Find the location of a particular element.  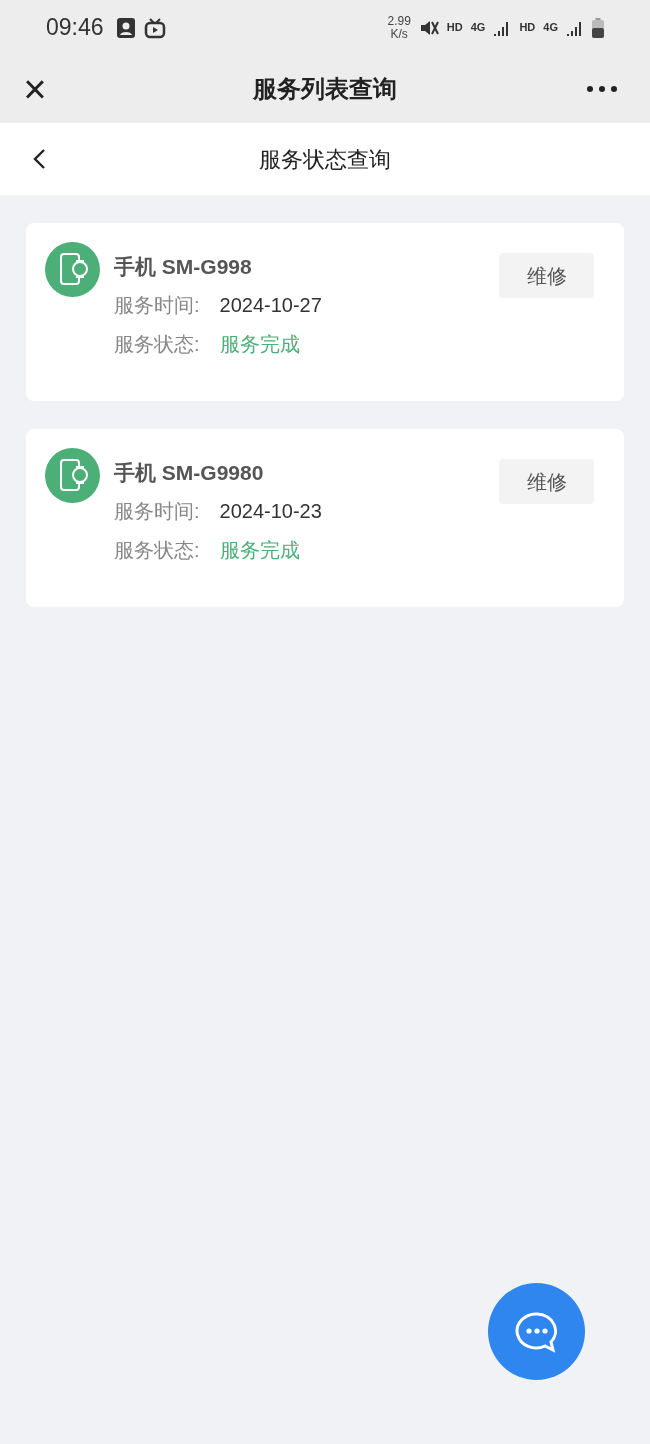

device-name: 手机 SM-G998 is located at coordinates (183, 267).